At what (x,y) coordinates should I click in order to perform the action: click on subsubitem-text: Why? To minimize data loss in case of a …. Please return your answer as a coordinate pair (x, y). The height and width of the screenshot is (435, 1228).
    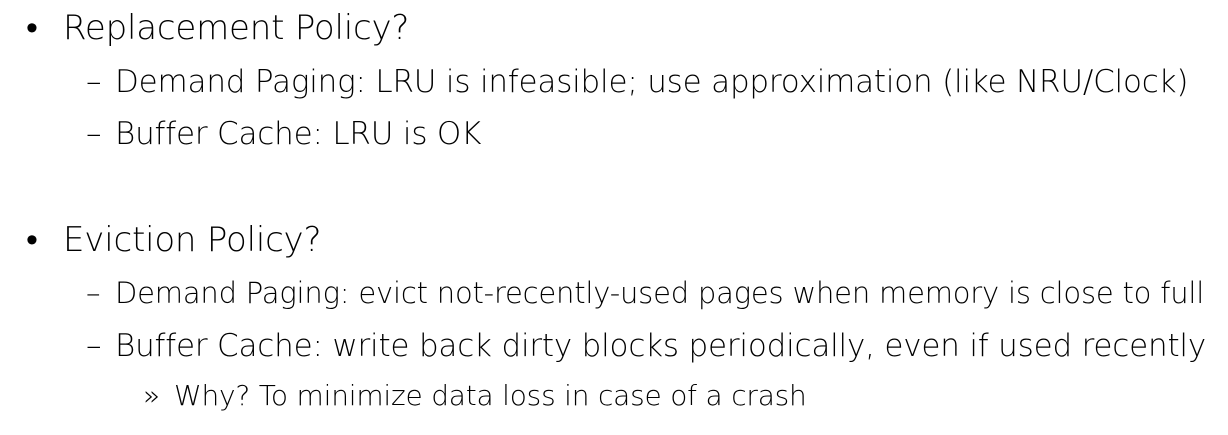
    Looking at the image, I should click on (490, 395).